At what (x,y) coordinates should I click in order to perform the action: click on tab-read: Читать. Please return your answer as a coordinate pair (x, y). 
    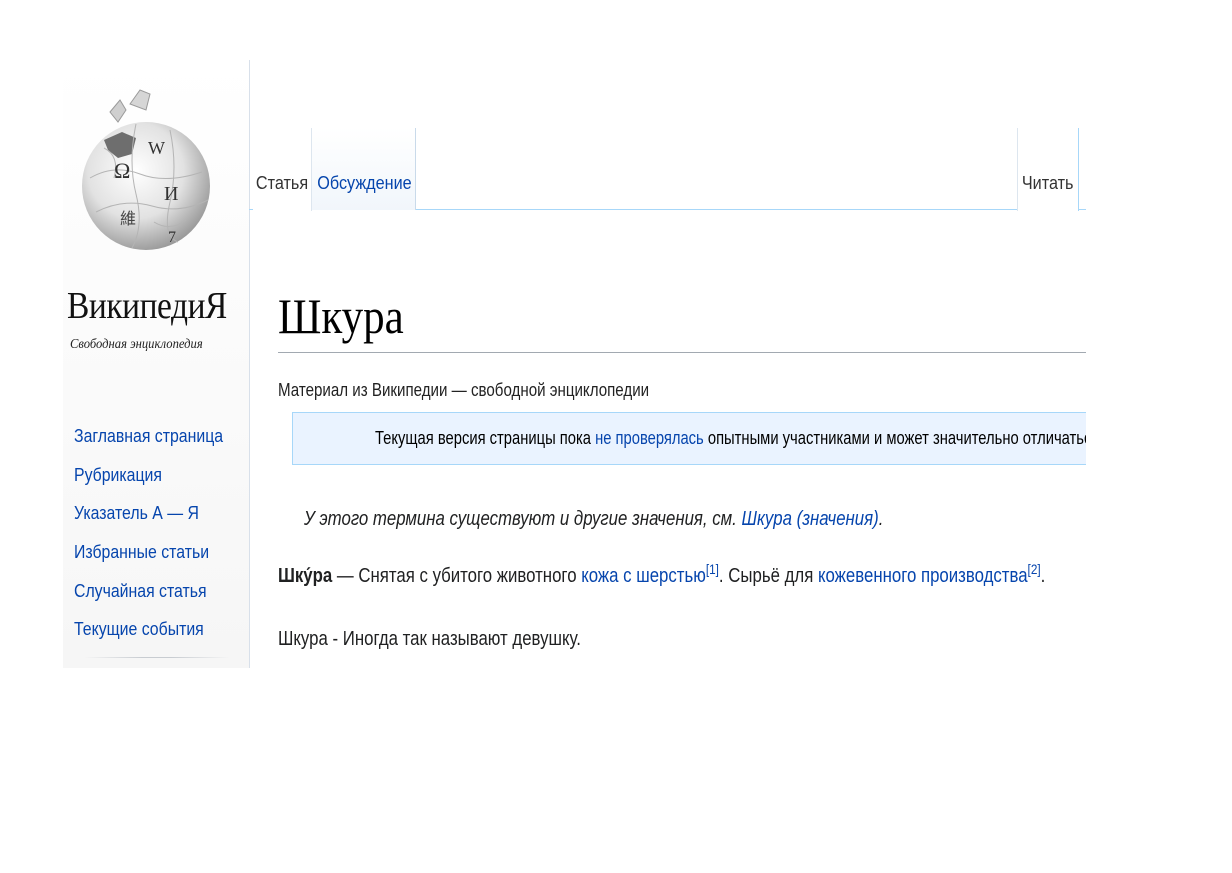
    Looking at the image, I should click on (1048, 169).